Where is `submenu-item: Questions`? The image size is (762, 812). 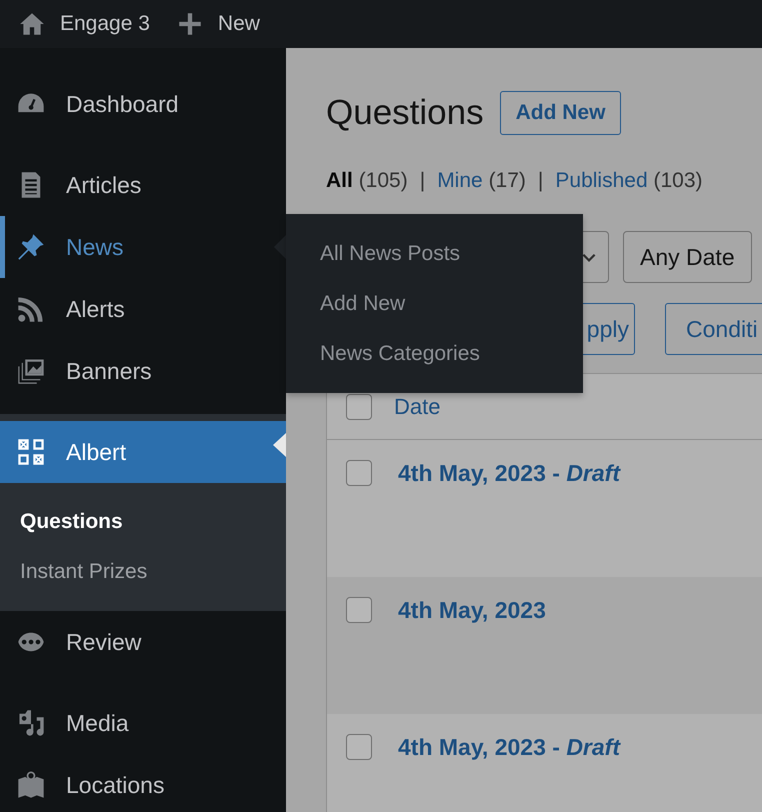
submenu-item: Questions is located at coordinates (71, 522).